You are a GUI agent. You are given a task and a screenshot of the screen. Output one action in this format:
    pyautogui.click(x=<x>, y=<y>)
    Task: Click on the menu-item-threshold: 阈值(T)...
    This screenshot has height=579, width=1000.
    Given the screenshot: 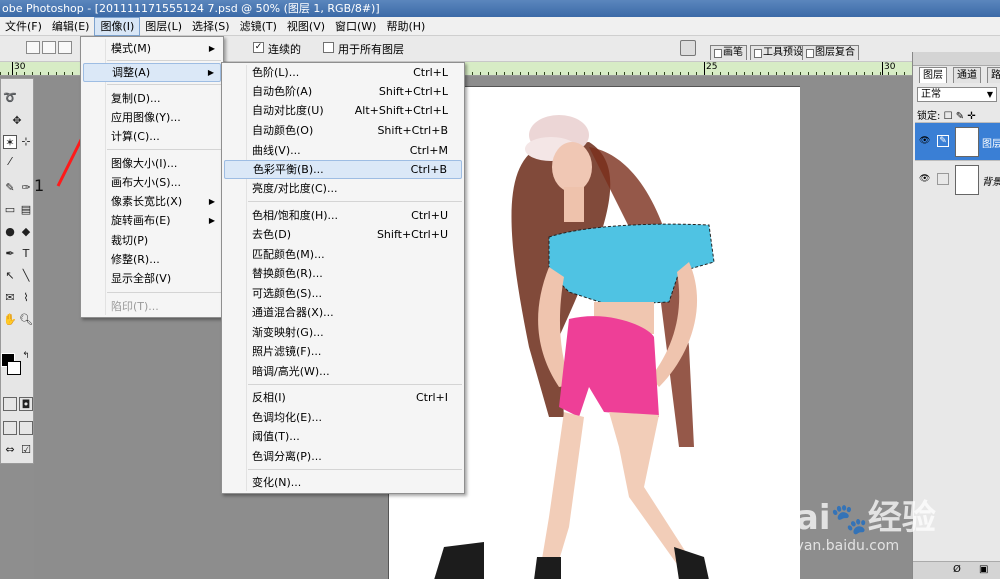 What is the action you would take?
    pyautogui.click(x=343, y=436)
    